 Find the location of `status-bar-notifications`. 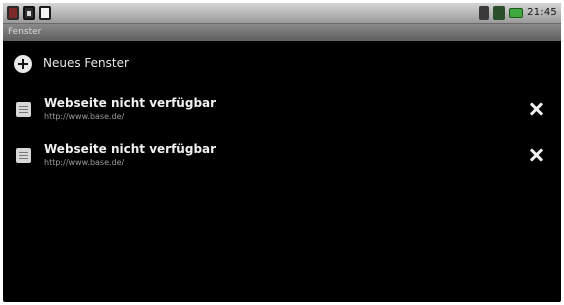

status-bar-notifications is located at coordinates (29, 13).